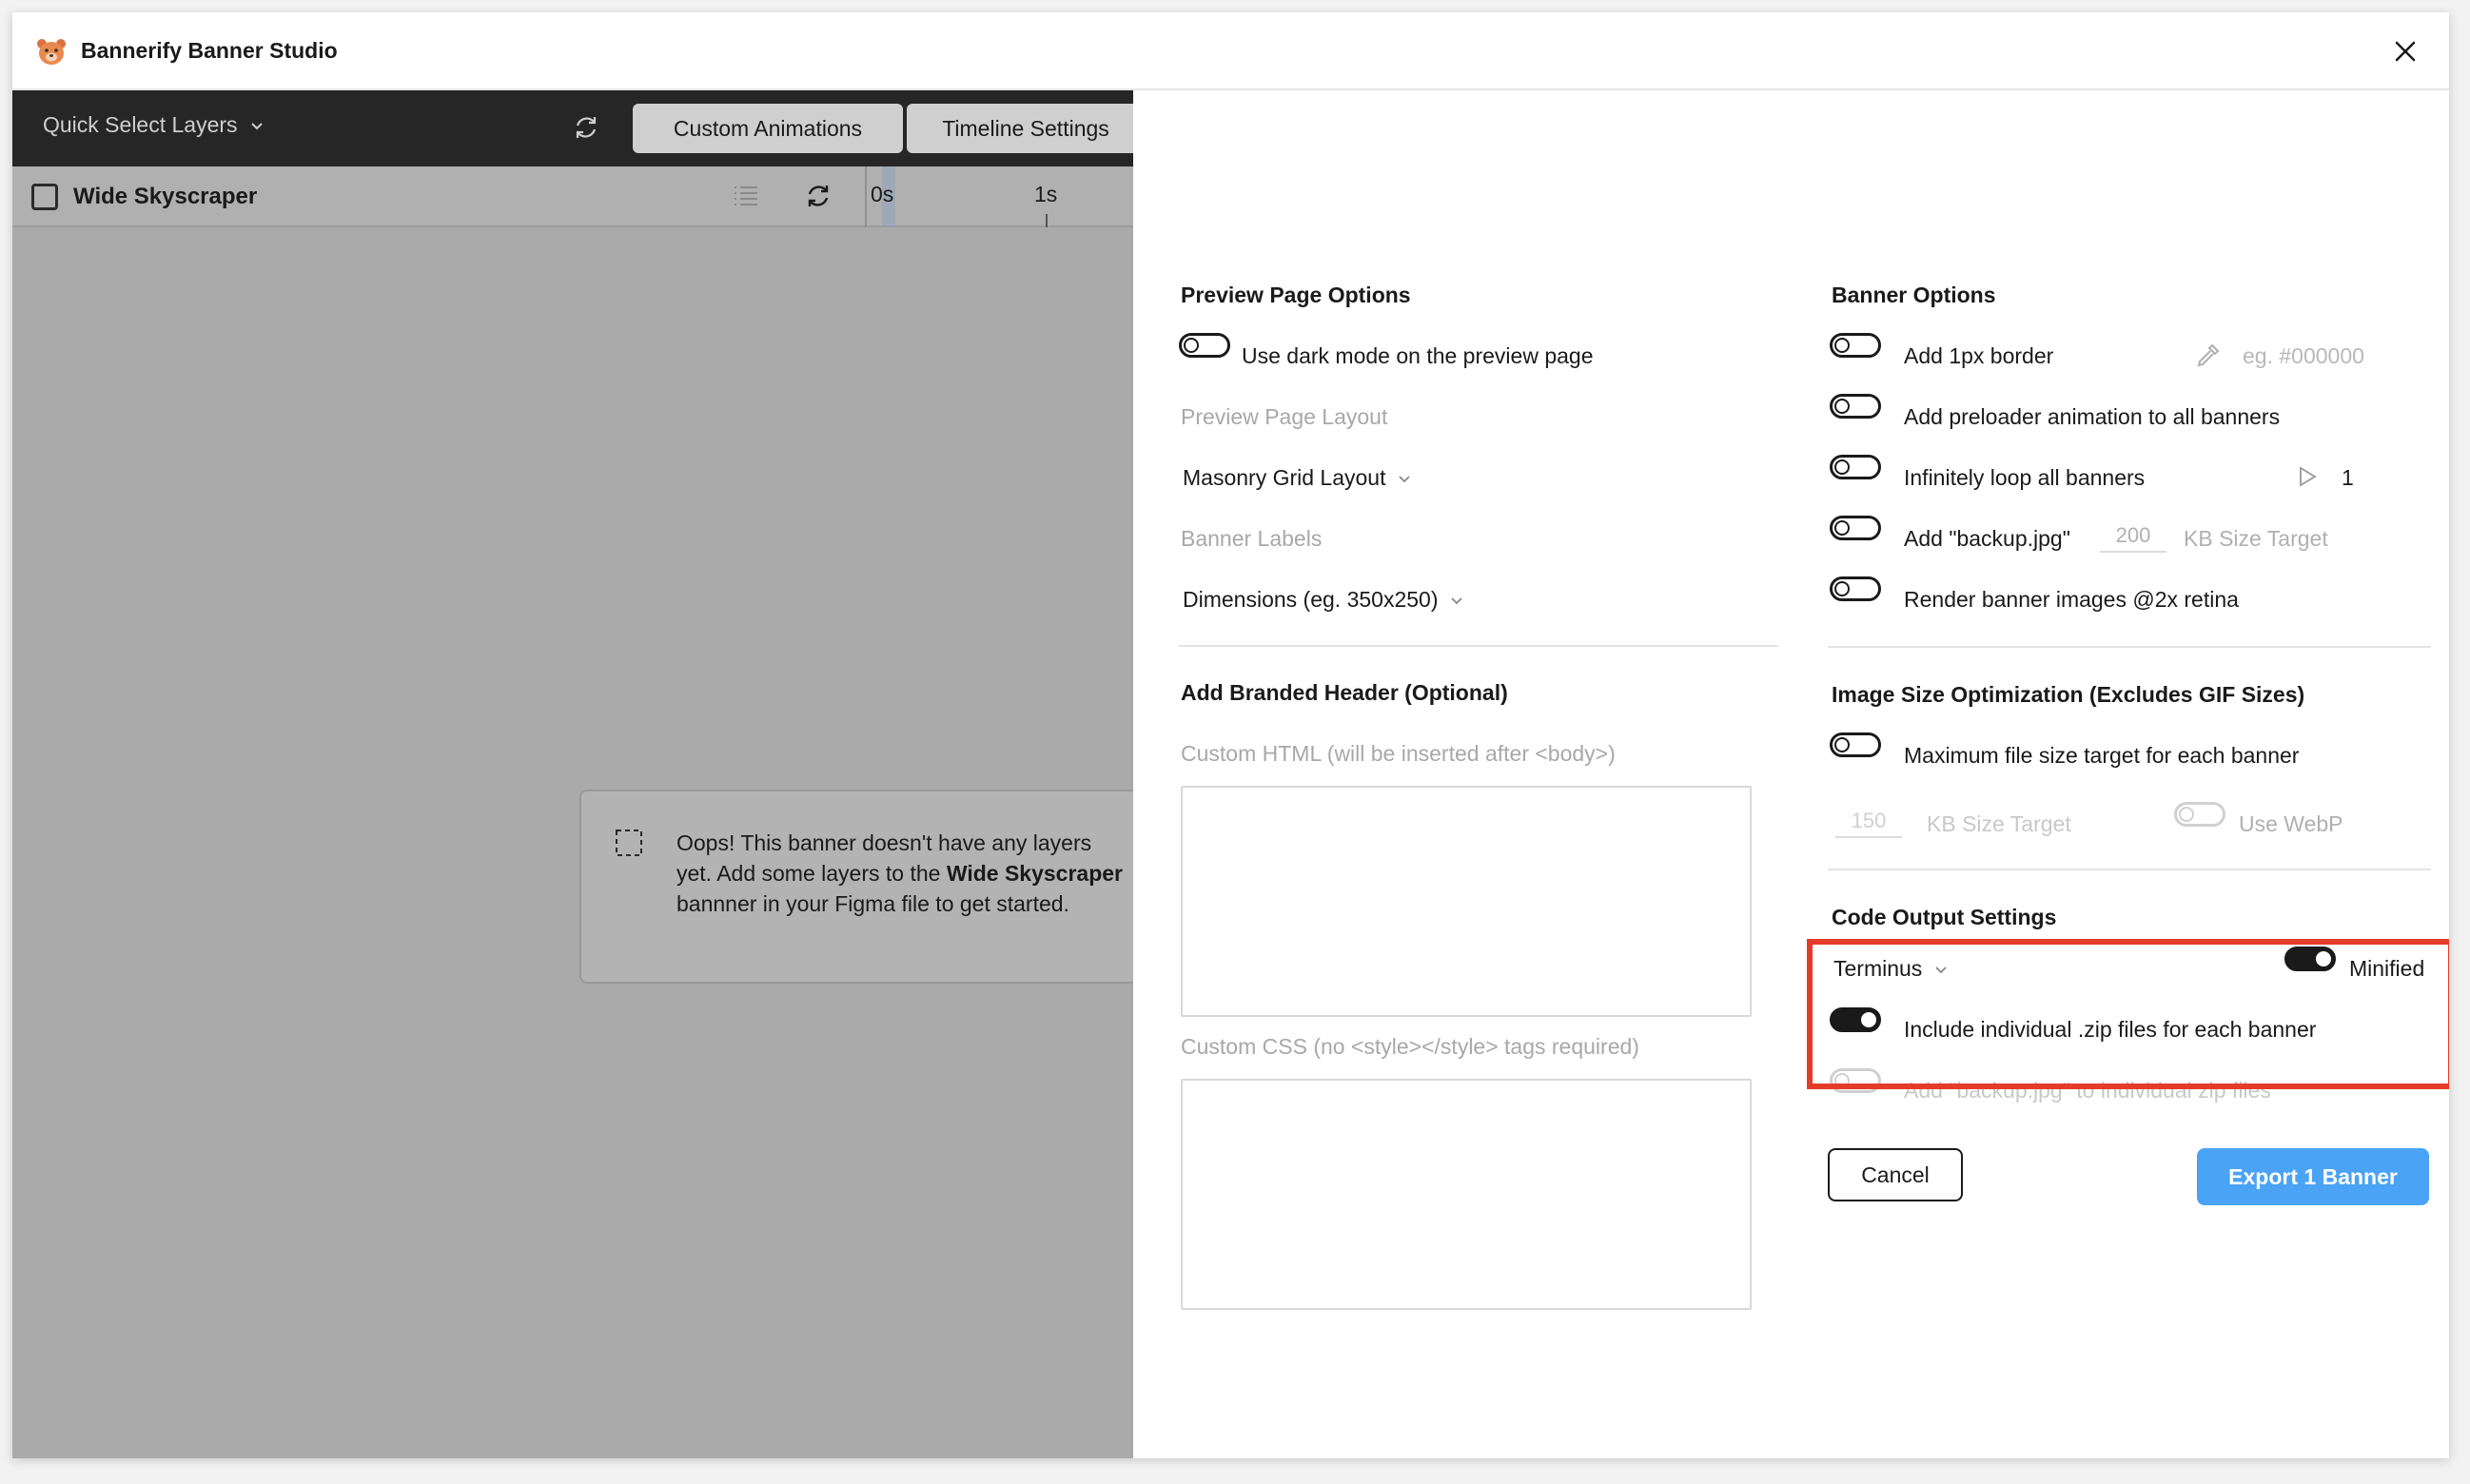 The image size is (2470, 1484). Describe the element at coordinates (1855, 588) in the screenshot. I see `retina-toggle` at that location.